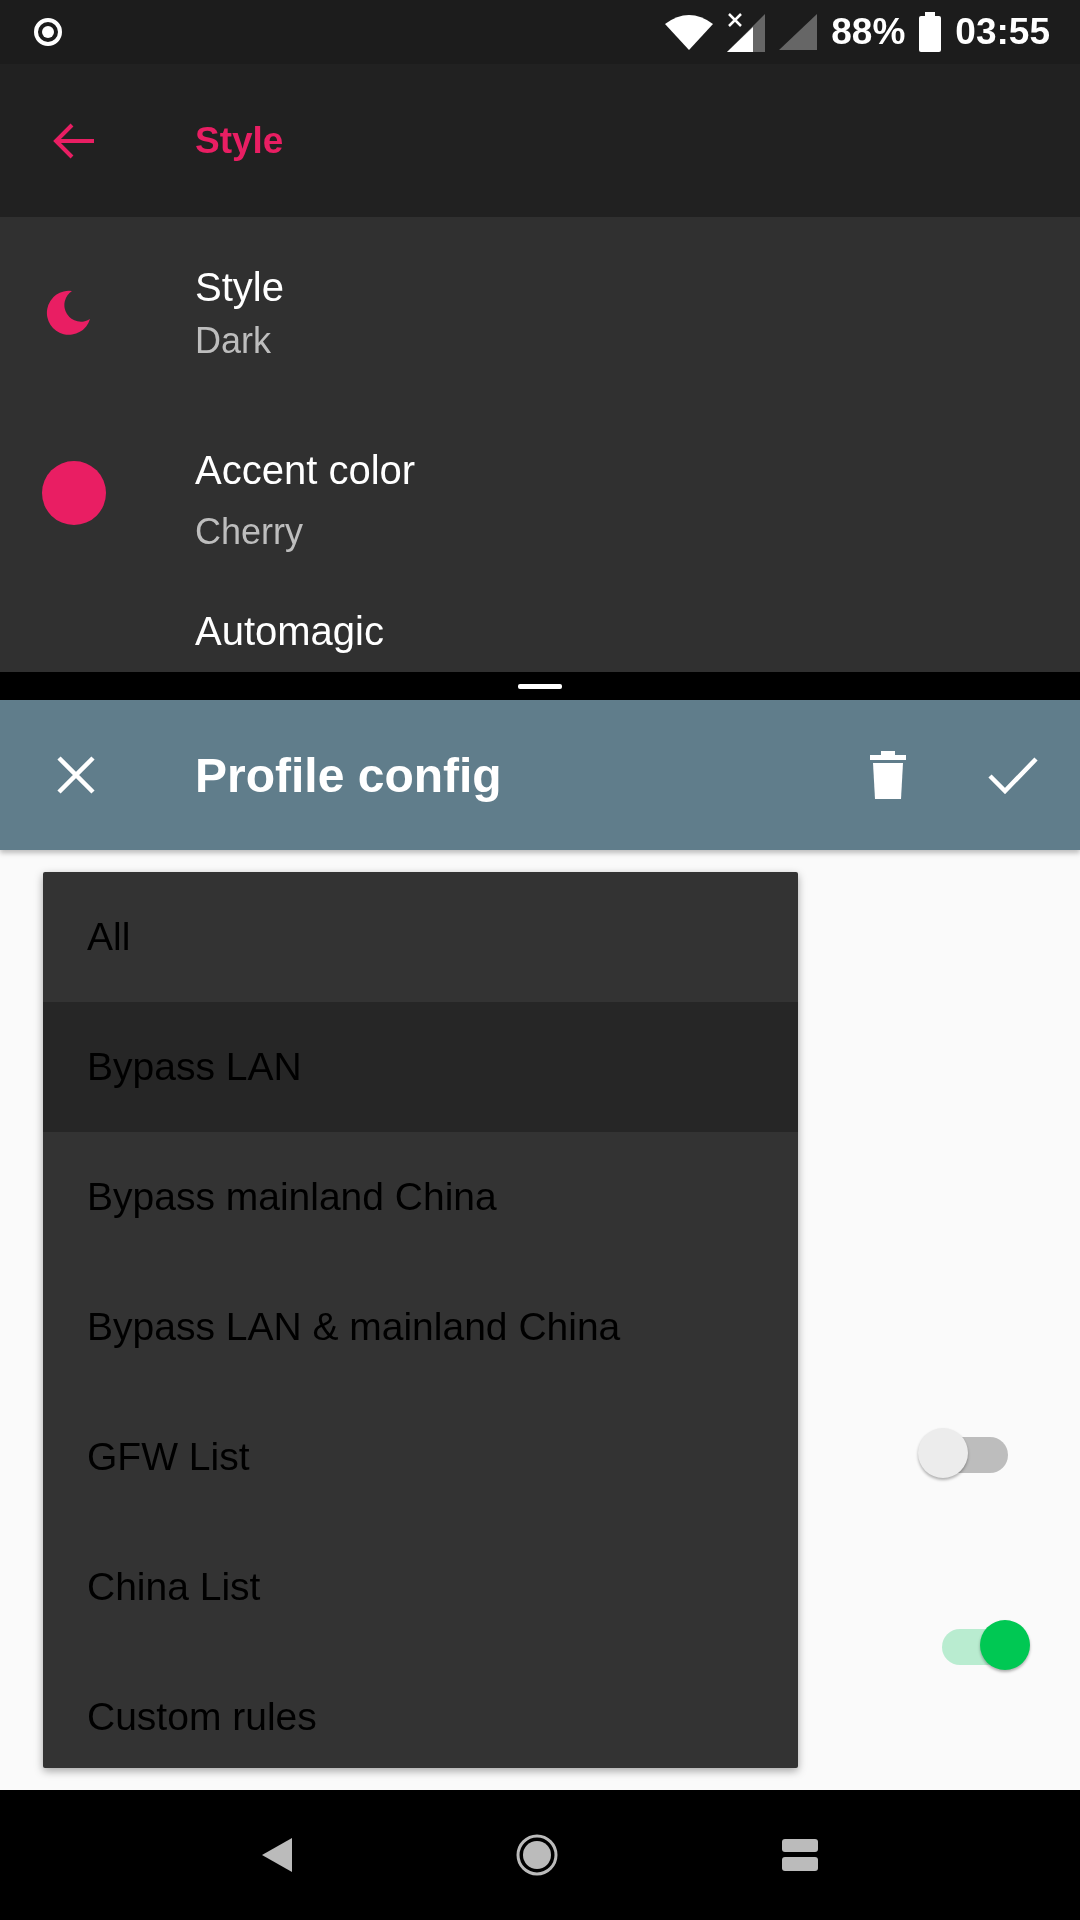  I want to click on record-icon, so click(48, 32).